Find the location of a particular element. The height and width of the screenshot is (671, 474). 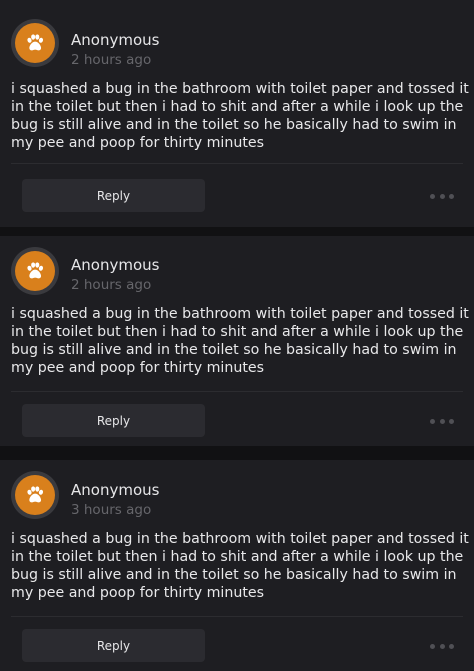

timestamp: 3 hours ago is located at coordinates (111, 510).